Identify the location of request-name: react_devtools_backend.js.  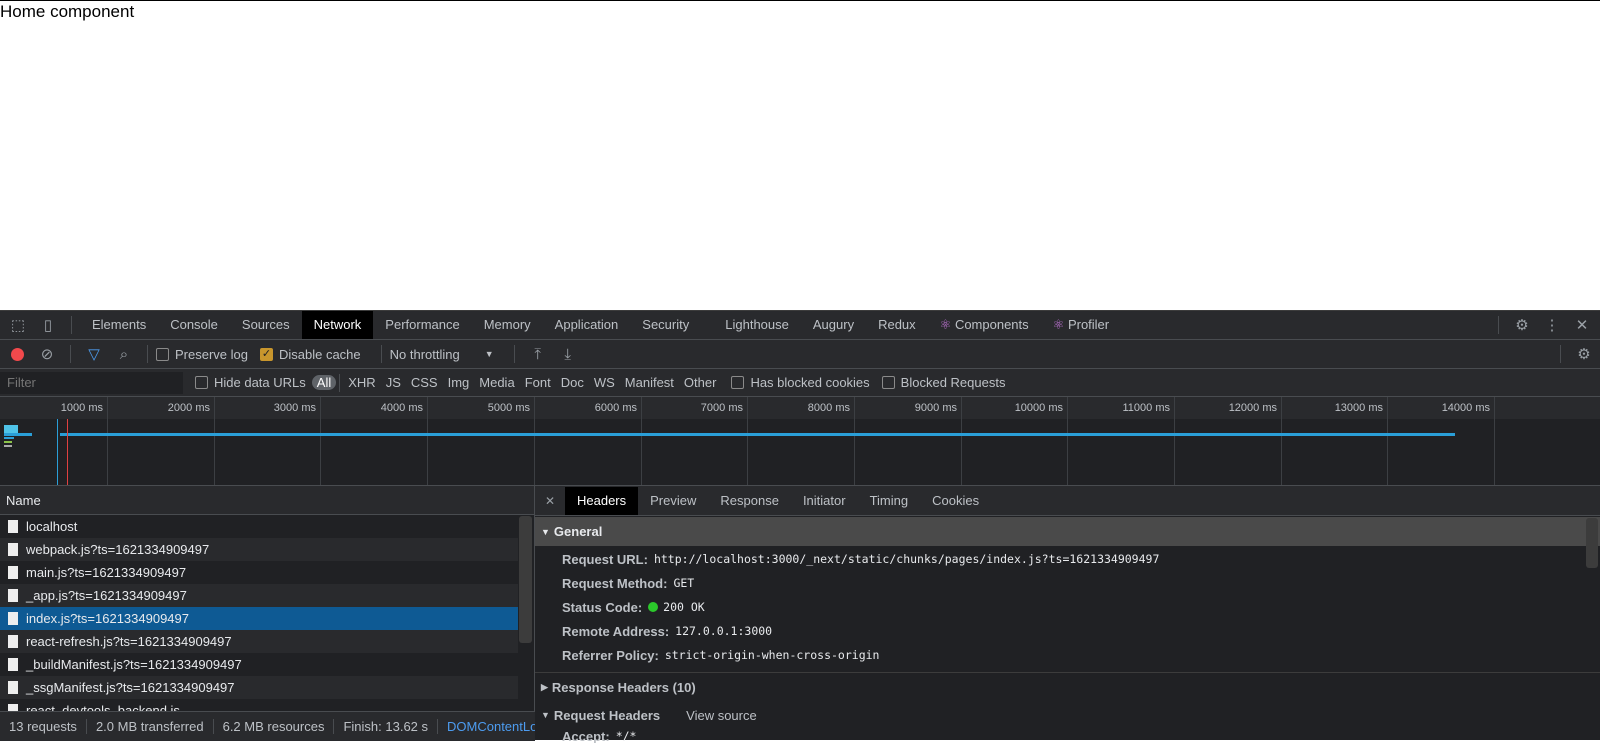
(103, 707).